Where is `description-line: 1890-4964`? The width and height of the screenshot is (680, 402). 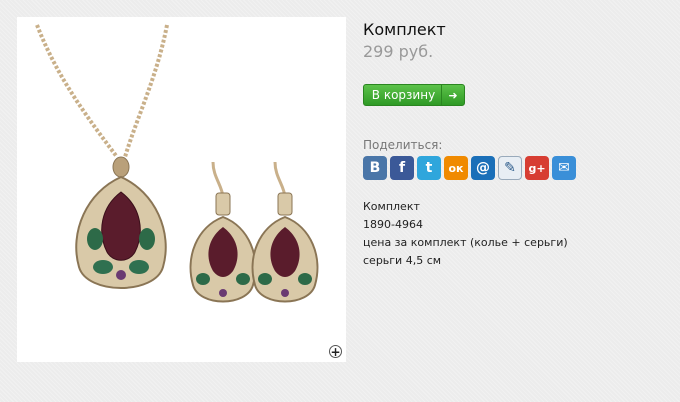
description-line: 1890-4964 is located at coordinates (393, 224).